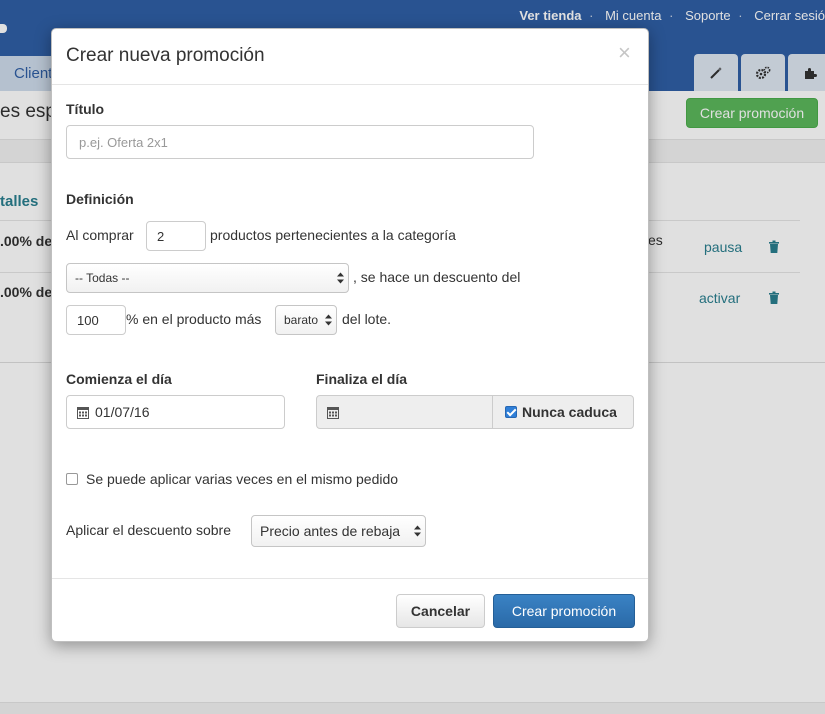  I want to click on modal-title: Crear nueva promoción, so click(165, 55).